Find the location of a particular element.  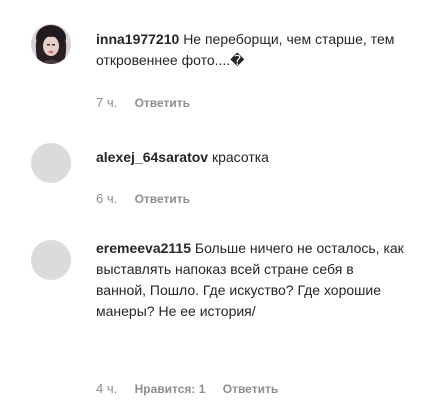

comment-meta: 6 ч. Ответить is located at coordinates (143, 198).